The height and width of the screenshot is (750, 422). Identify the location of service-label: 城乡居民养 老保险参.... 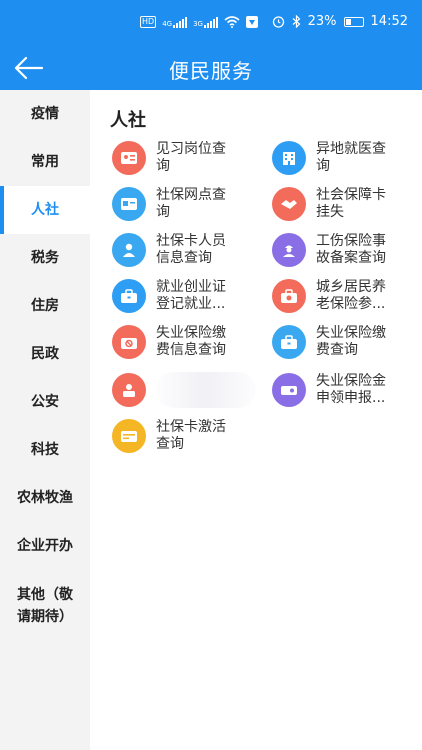
(351, 295).